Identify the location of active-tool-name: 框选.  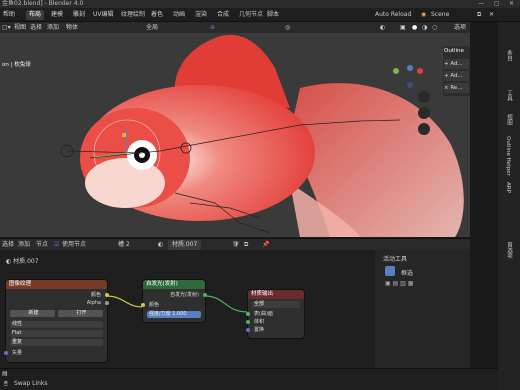
(407, 273).